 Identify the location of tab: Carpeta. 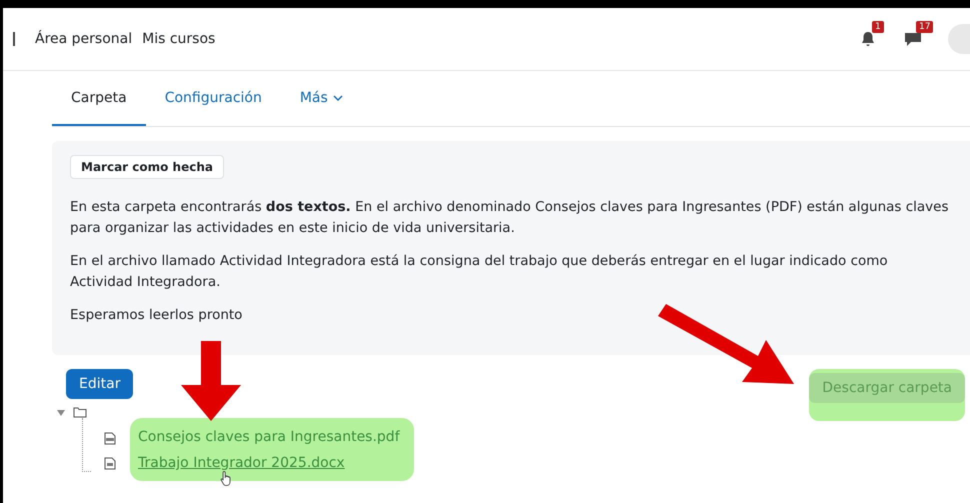
(99, 98).